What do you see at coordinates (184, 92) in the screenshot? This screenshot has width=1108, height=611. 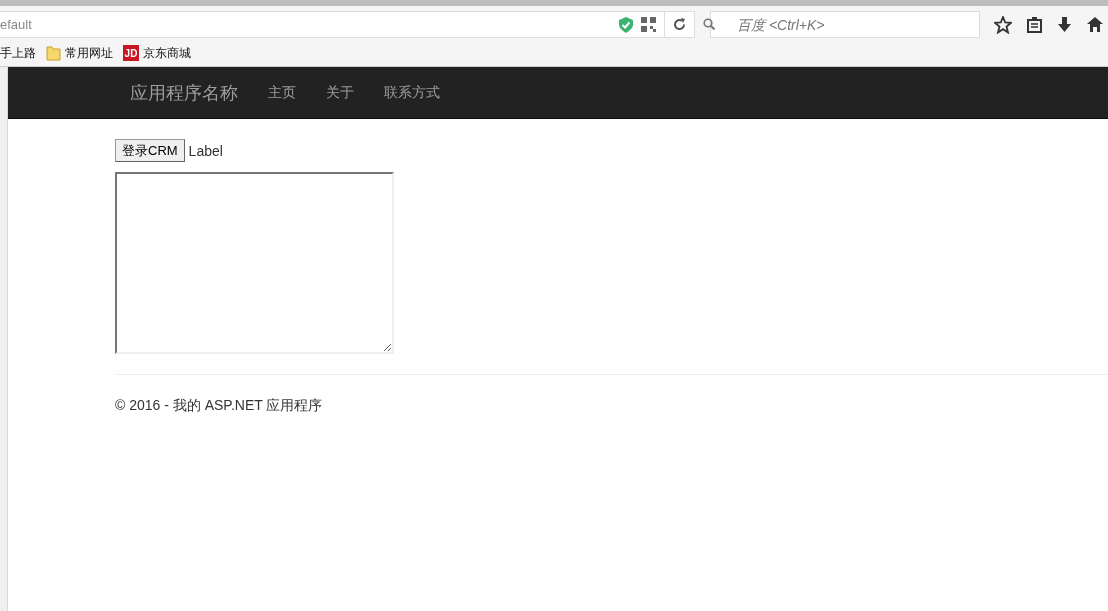 I see `brand-link: 应用程序名称` at bounding box center [184, 92].